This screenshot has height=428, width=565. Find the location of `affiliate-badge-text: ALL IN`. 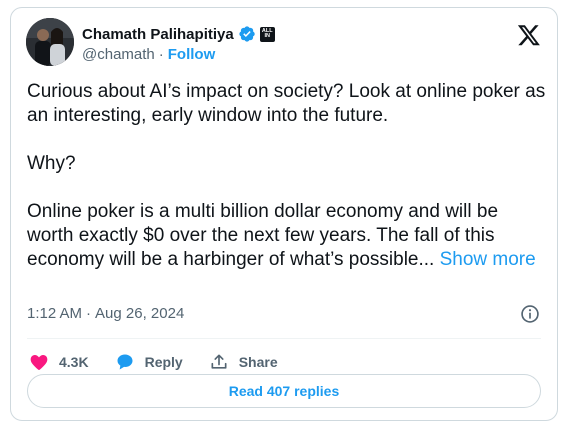

affiliate-badge-text: ALL IN is located at coordinates (267, 33).